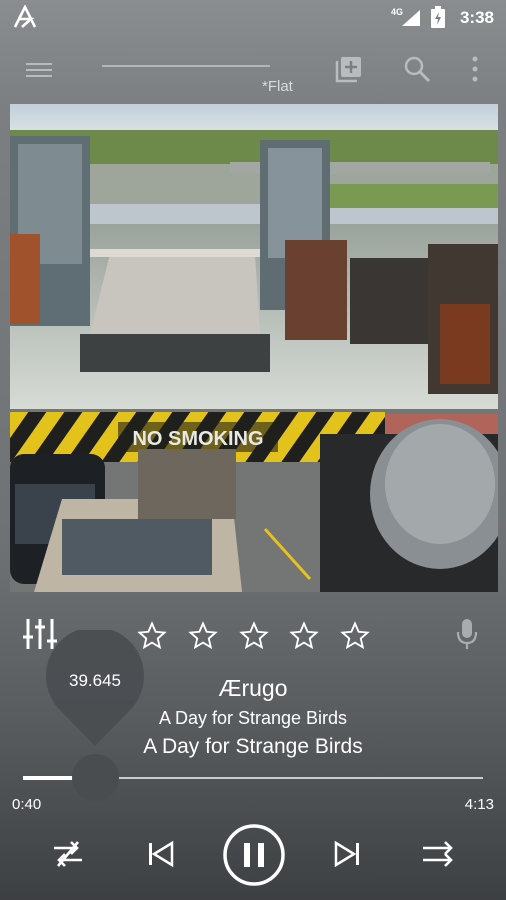 Image resolution: width=506 pixels, height=900 pixels. I want to click on app-logo-icon, so click(25, 16).